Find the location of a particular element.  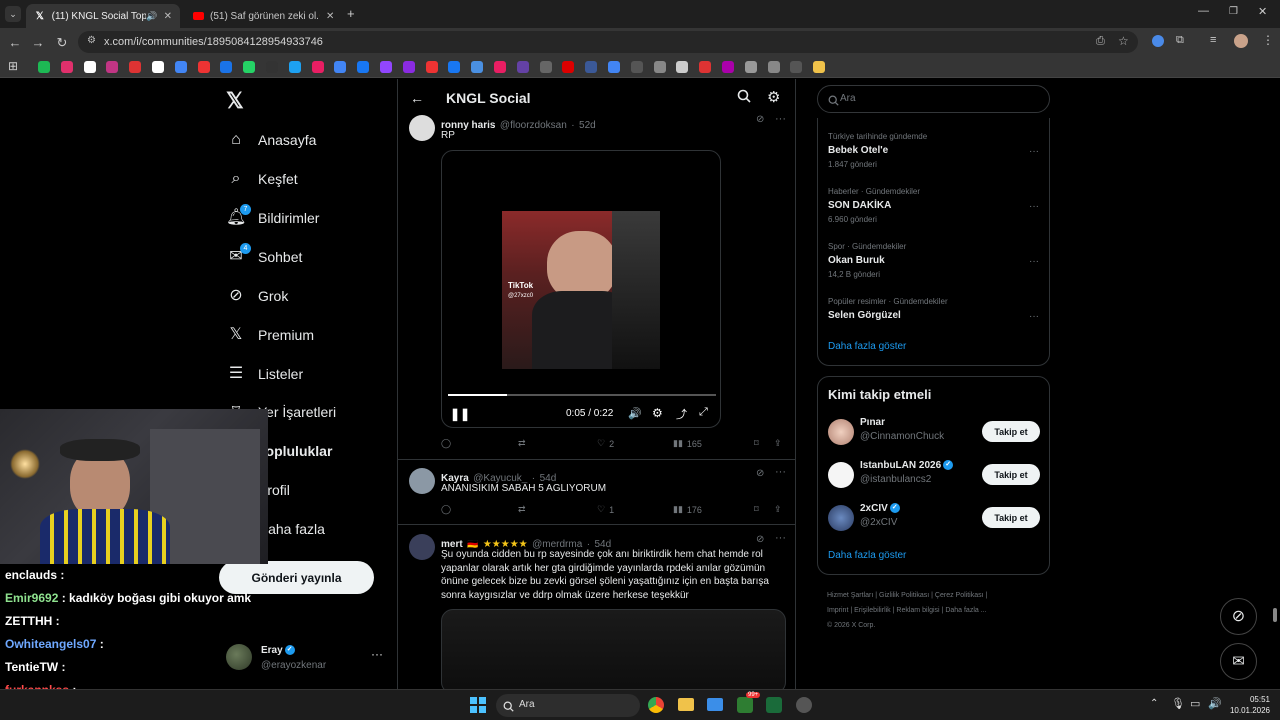

views-button: ▮▮ 165 is located at coordinates (687, 443).